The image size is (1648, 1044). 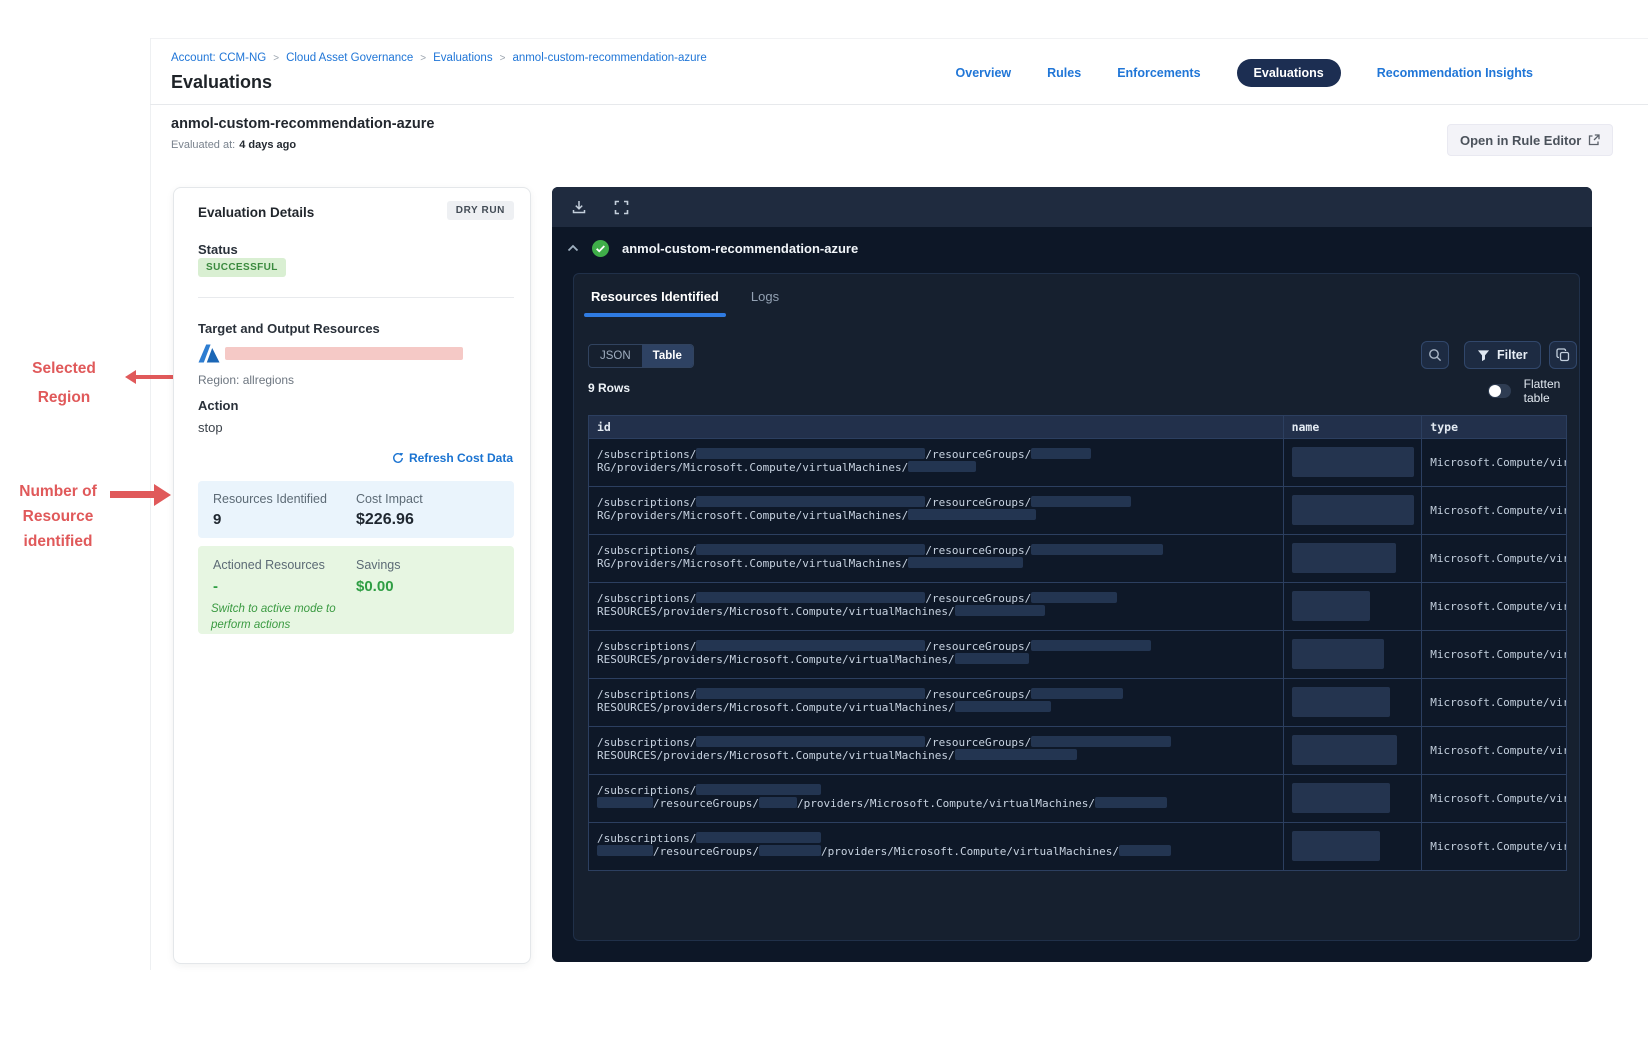 I want to click on nav-tab-enforcements: Enforcements, so click(x=1158, y=73).